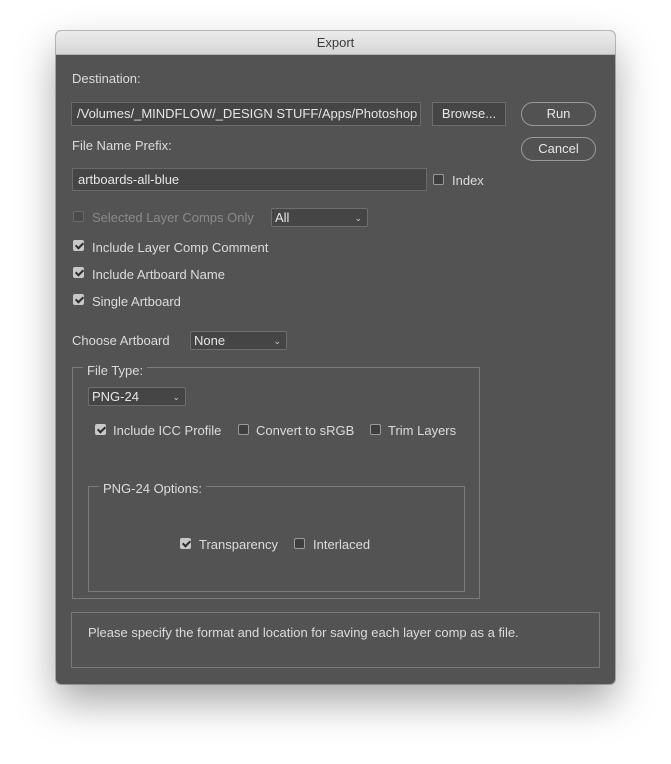  Describe the element at coordinates (438, 179) in the screenshot. I see `index-checkbox` at that location.